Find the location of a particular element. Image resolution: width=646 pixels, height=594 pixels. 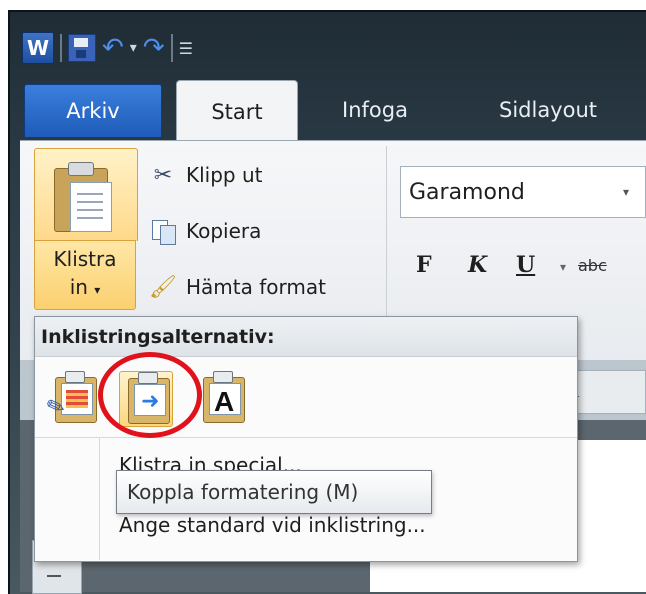

menu-separator is located at coordinates (306, 437).